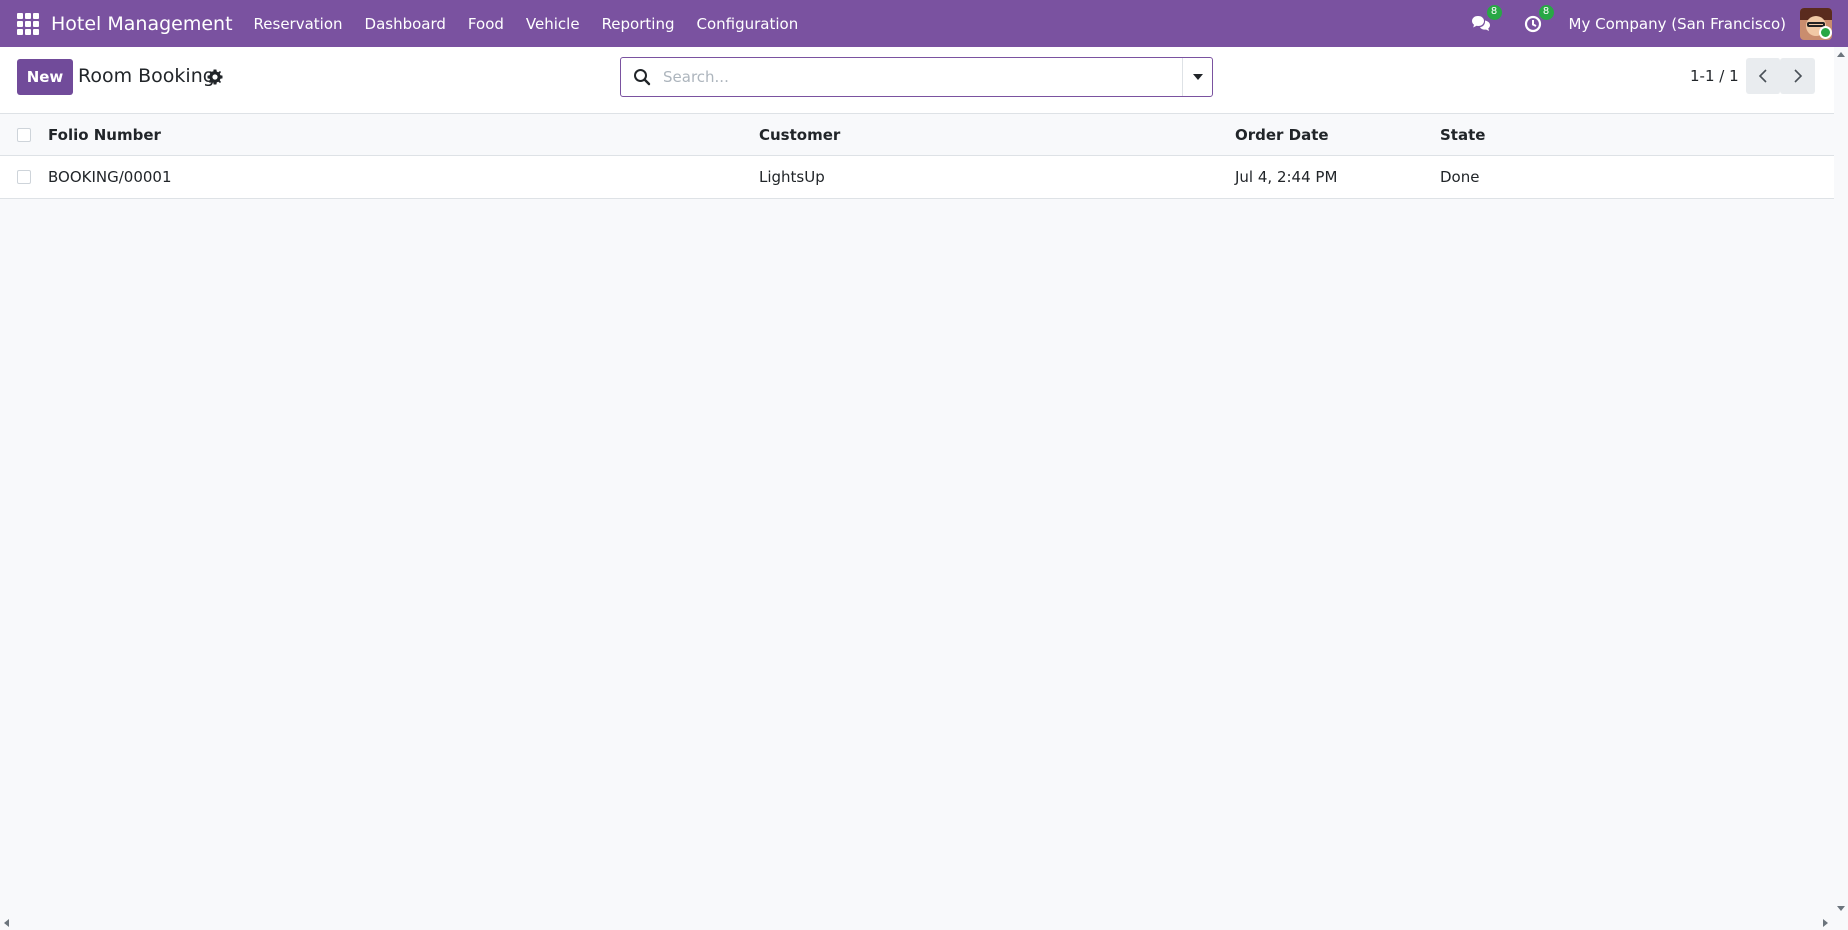 This screenshot has width=1848, height=930. Describe the element at coordinates (1460, 177) in the screenshot. I see `cell-state: Done` at that location.